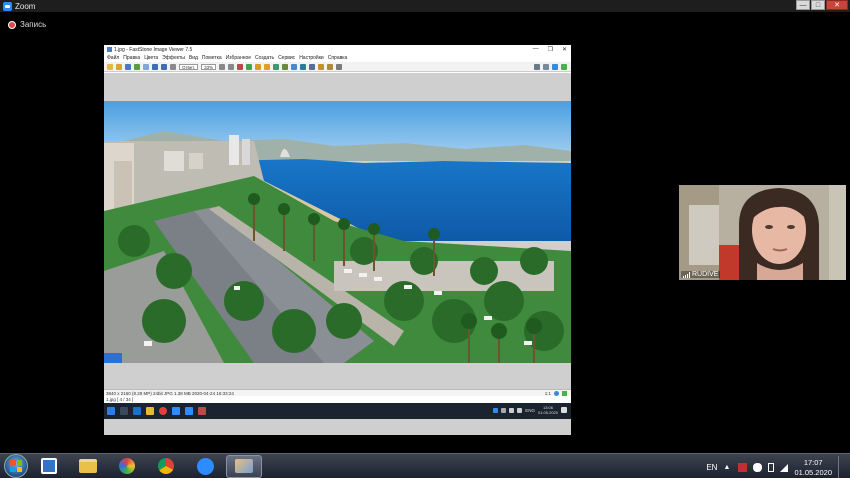 This screenshot has width=850, height=478. What do you see at coordinates (837, 5) in the screenshot?
I see `close-button: ✕` at bounding box center [837, 5].